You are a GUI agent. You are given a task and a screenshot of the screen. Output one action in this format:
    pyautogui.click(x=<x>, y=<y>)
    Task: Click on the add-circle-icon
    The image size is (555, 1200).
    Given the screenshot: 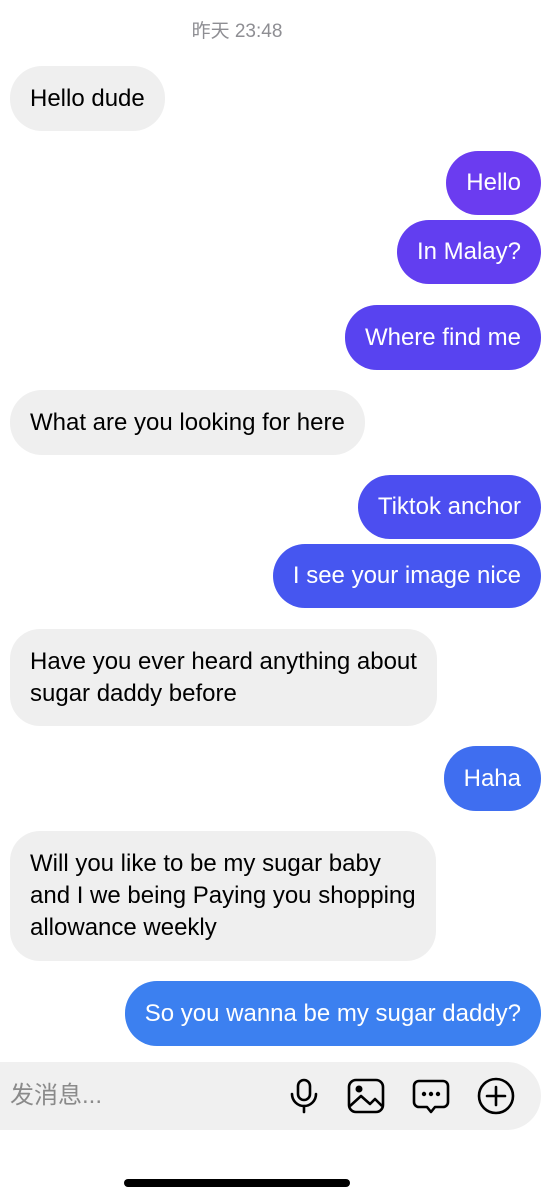 What is the action you would take?
    pyautogui.click(x=496, y=1096)
    